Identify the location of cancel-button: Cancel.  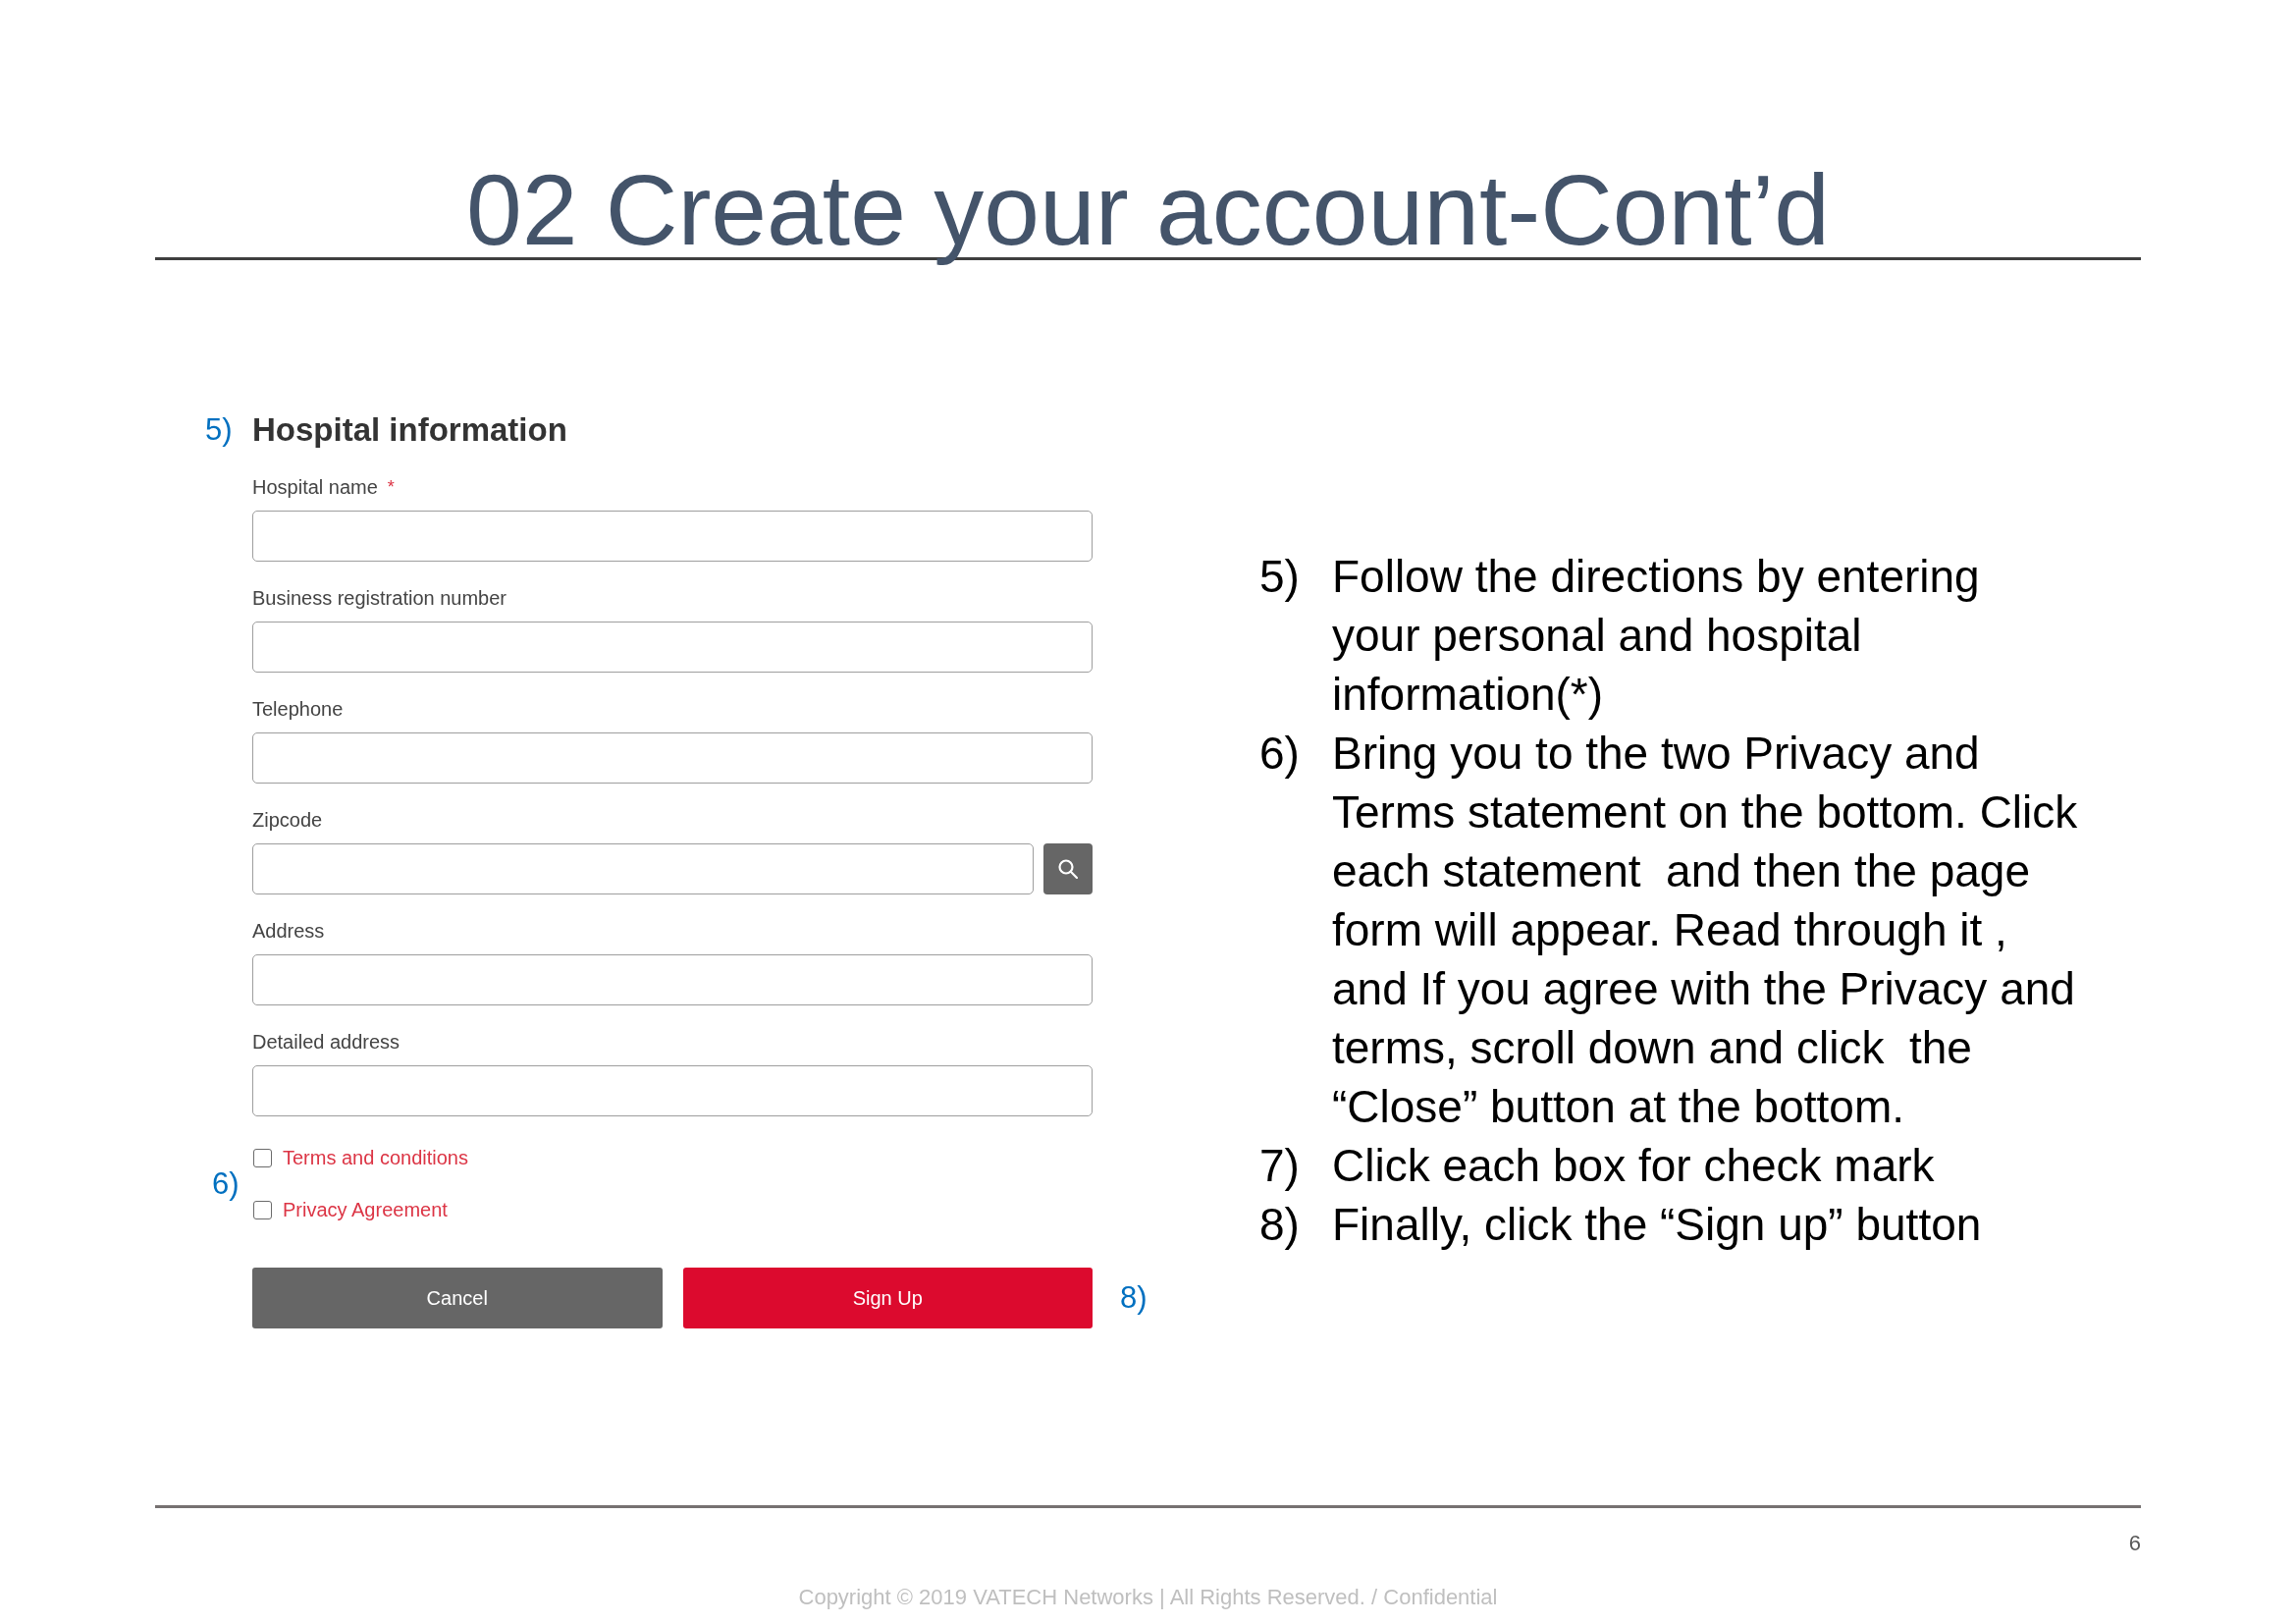
(457, 1298).